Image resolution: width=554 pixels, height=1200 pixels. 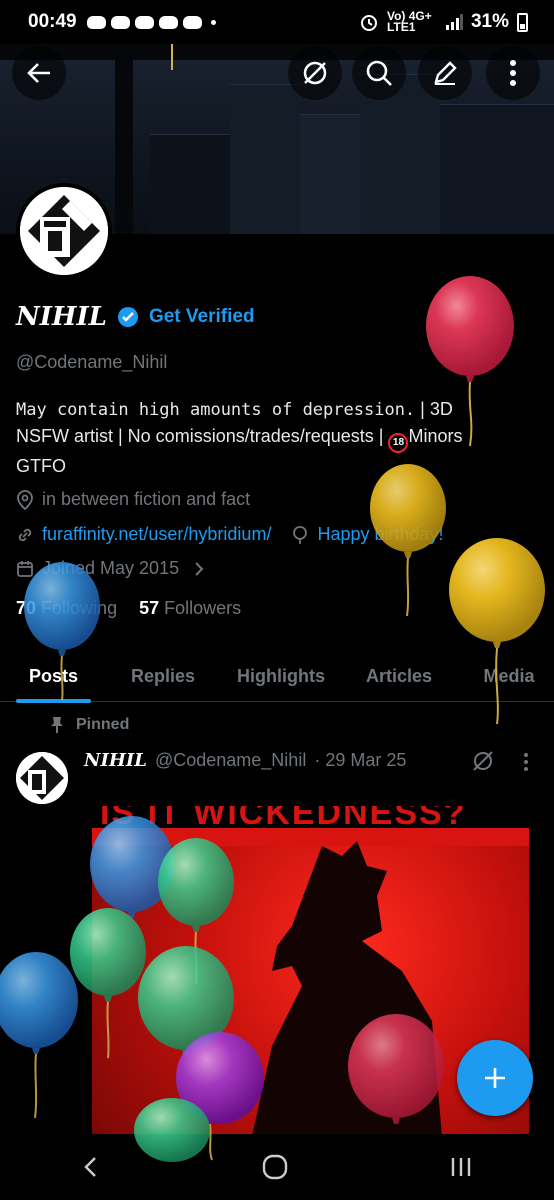 I want to click on compose-post-button, so click(x=495, y=1078).